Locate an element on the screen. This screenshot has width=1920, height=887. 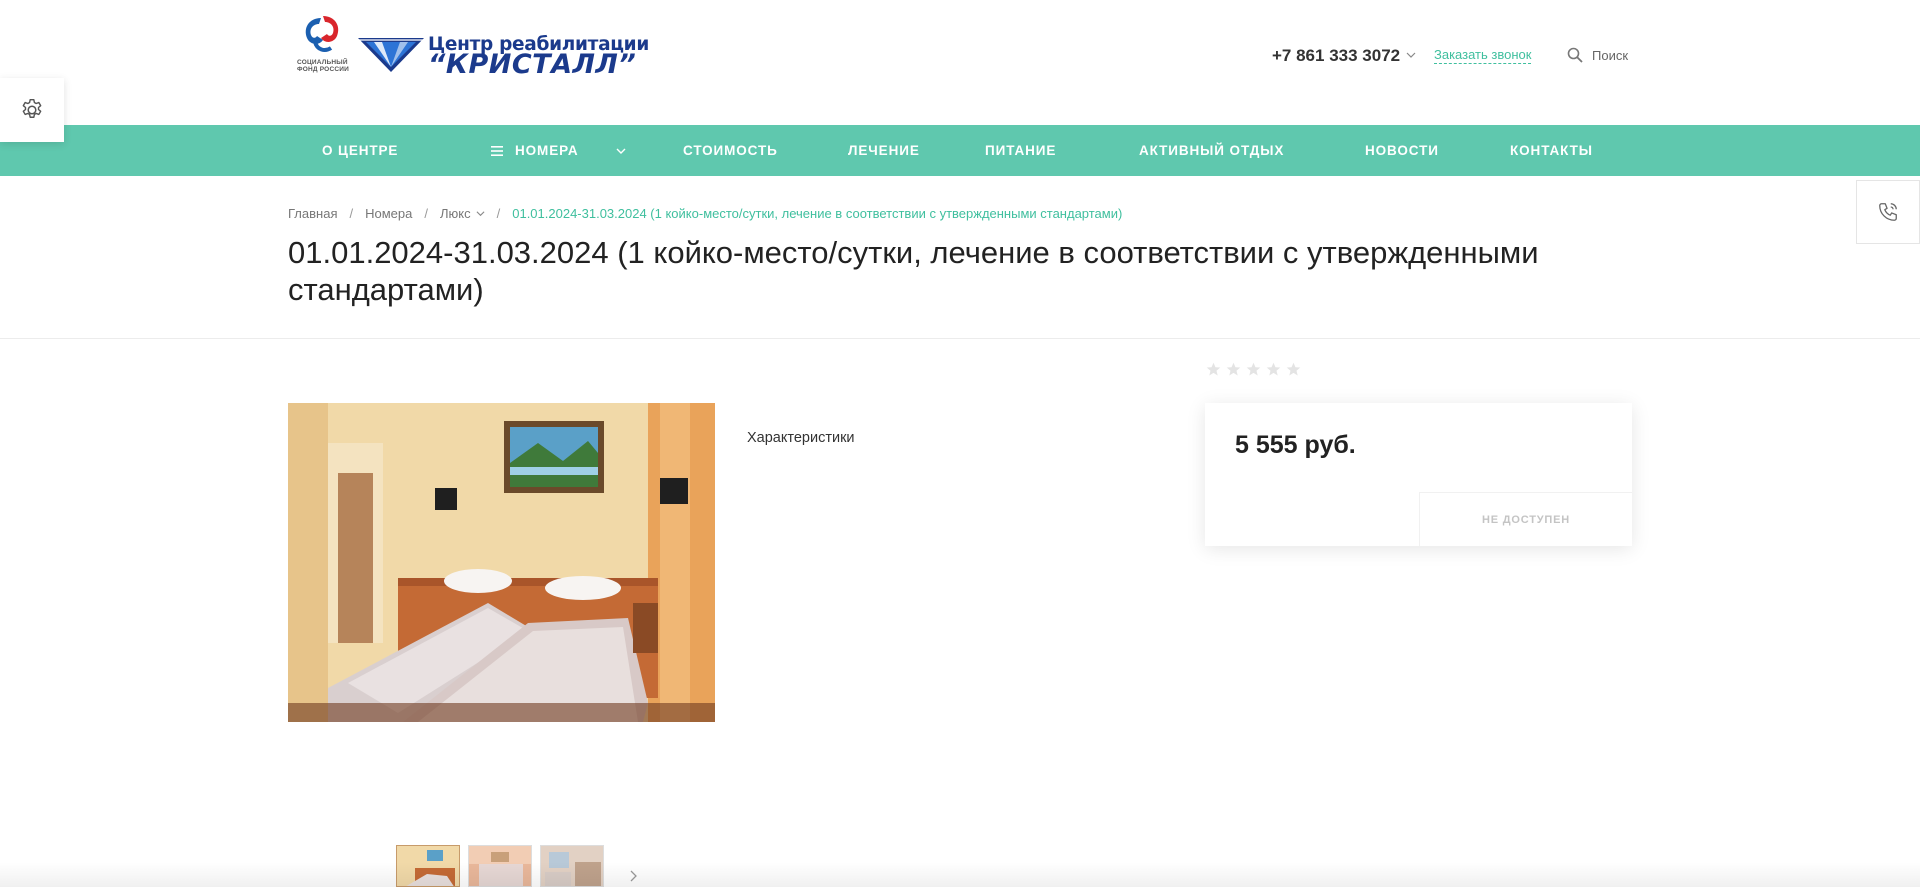
order-callback-link: Заказать звонок is located at coordinates (1483, 55).